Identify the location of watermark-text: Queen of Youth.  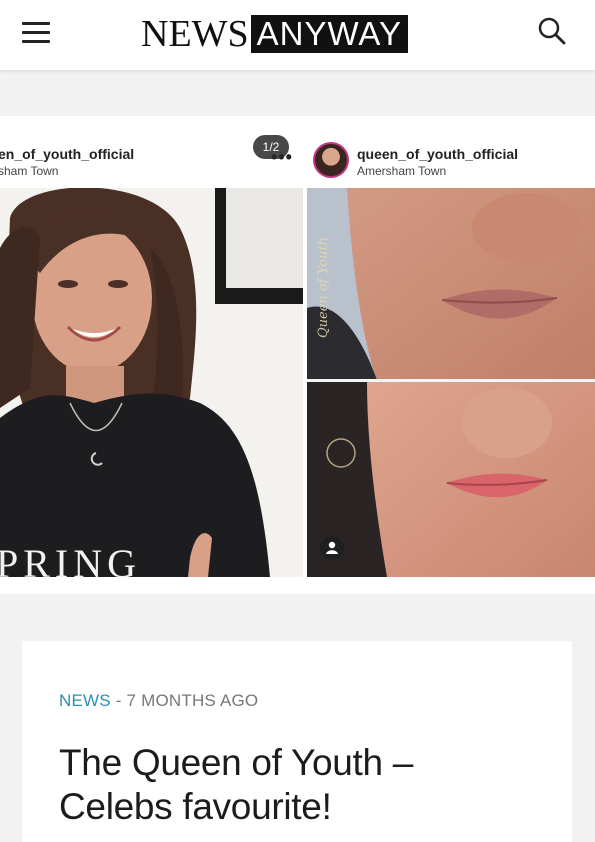
(323, 287).